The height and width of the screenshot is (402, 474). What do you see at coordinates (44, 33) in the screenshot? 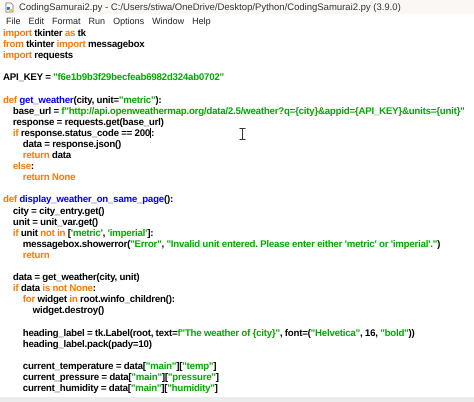
I see `code-line: import tkinter as tk` at bounding box center [44, 33].